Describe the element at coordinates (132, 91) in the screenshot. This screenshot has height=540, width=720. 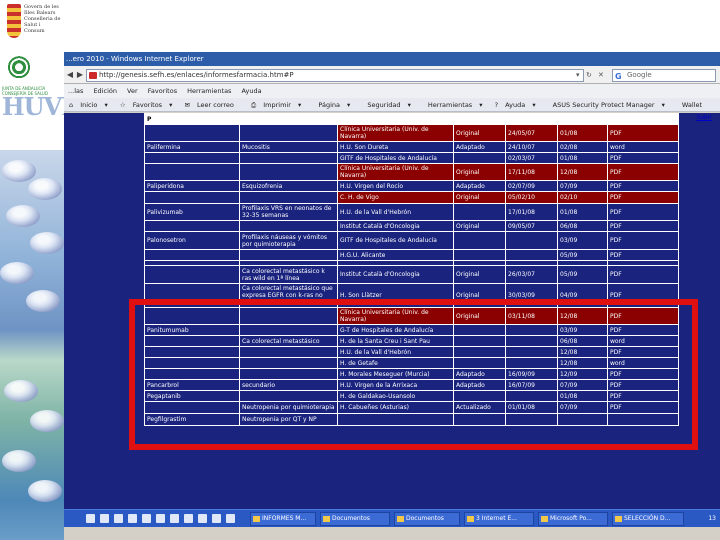
I see `menu-ver: Ver` at that location.